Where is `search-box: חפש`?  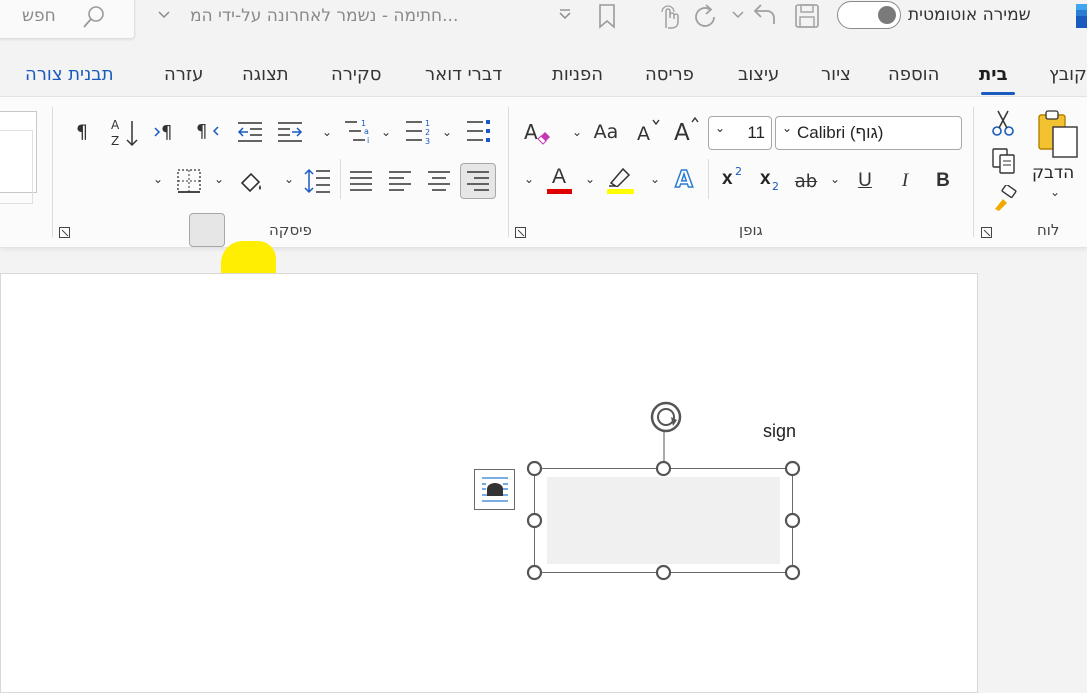 search-box: חפש is located at coordinates (67, 19).